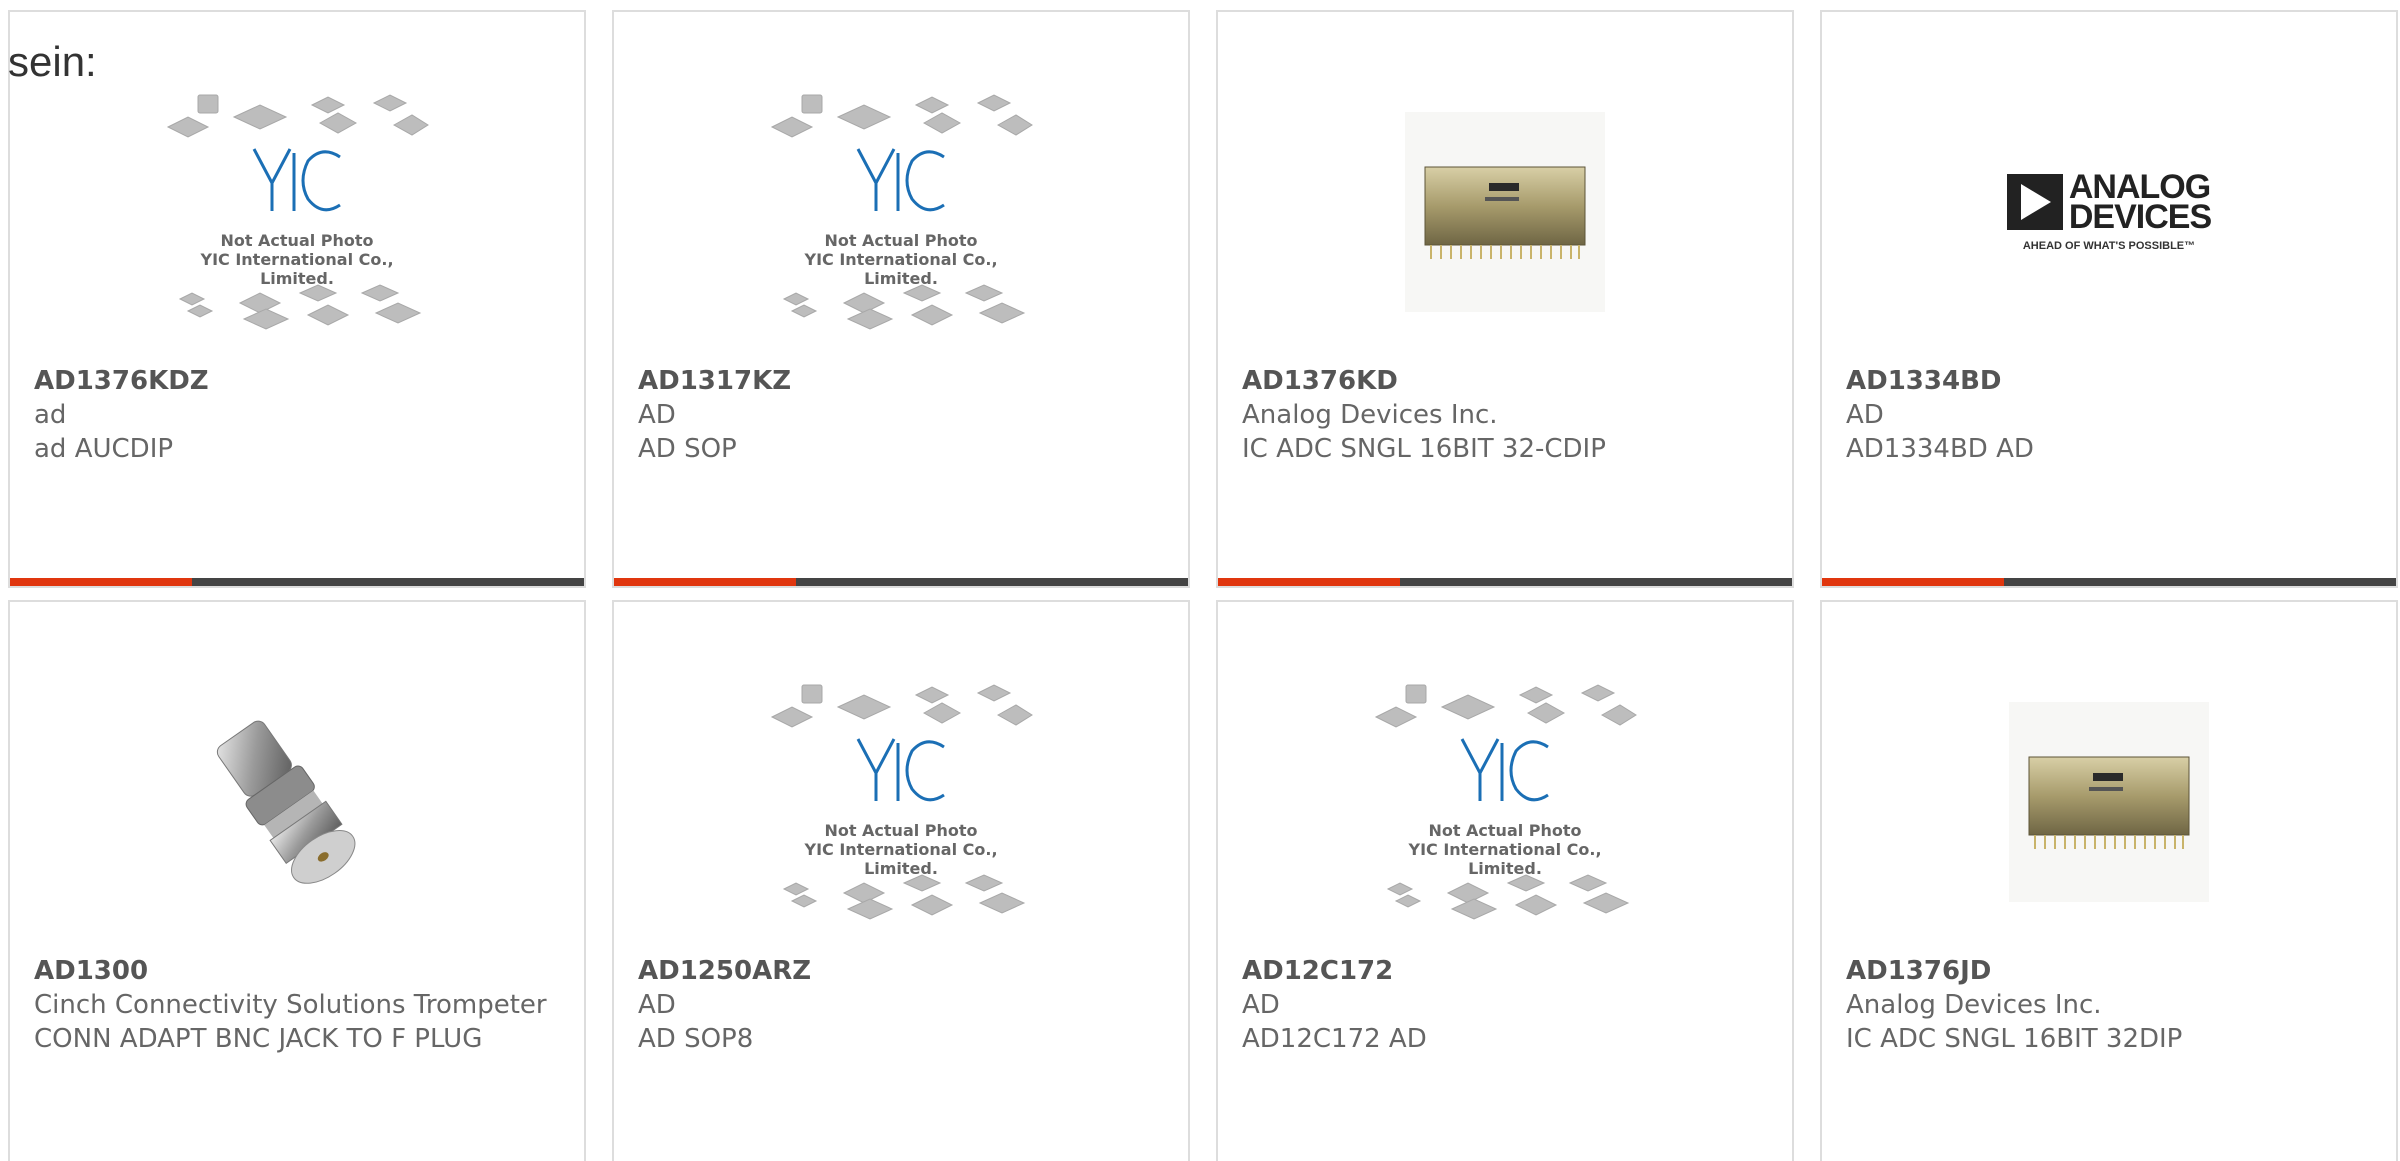 This screenshot has height=1161, width=2400. What do you see at coordinates (104, 449) in the screenshot?
I see `description: ad AUCDIP` at bounding box center [104, 449].